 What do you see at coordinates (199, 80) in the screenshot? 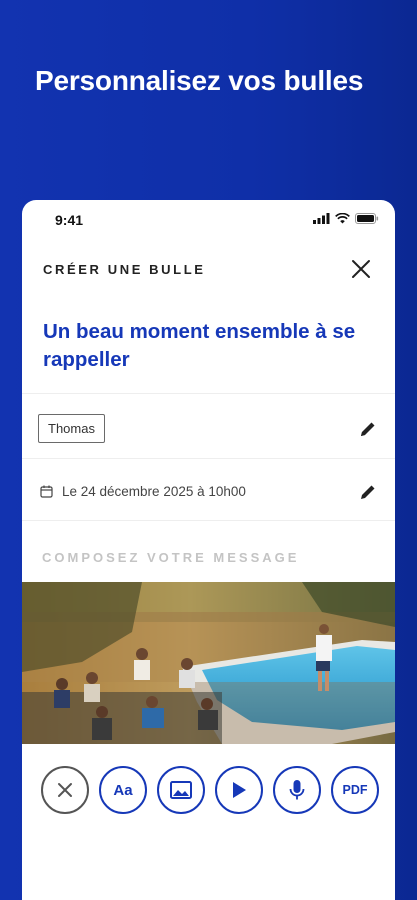
I see `promo-headline: Personnalisez vos bulles` at bounding box center [199, 80].